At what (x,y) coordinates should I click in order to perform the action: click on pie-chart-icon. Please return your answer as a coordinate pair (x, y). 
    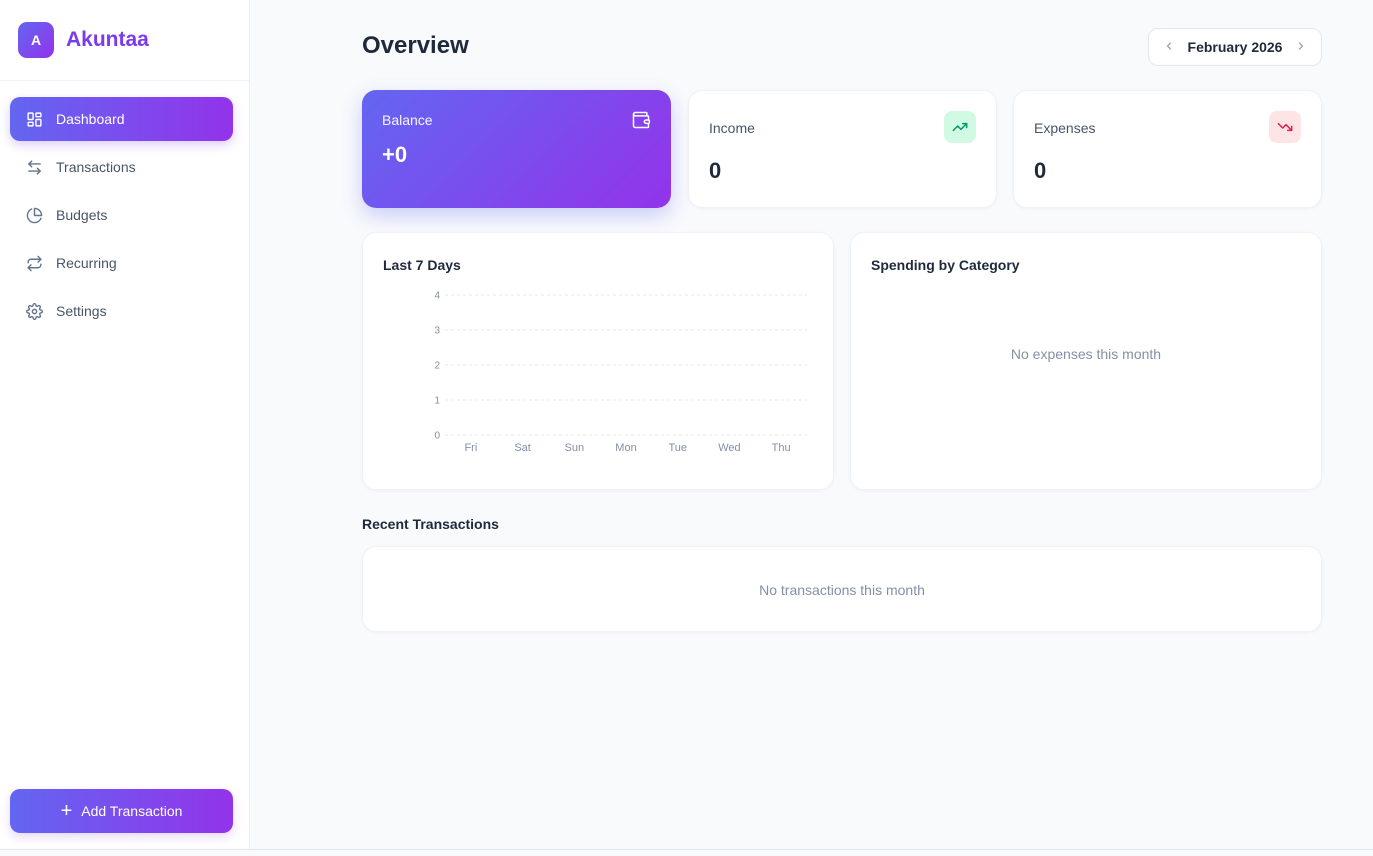
    Looking at the image, I should click on (34, 215).